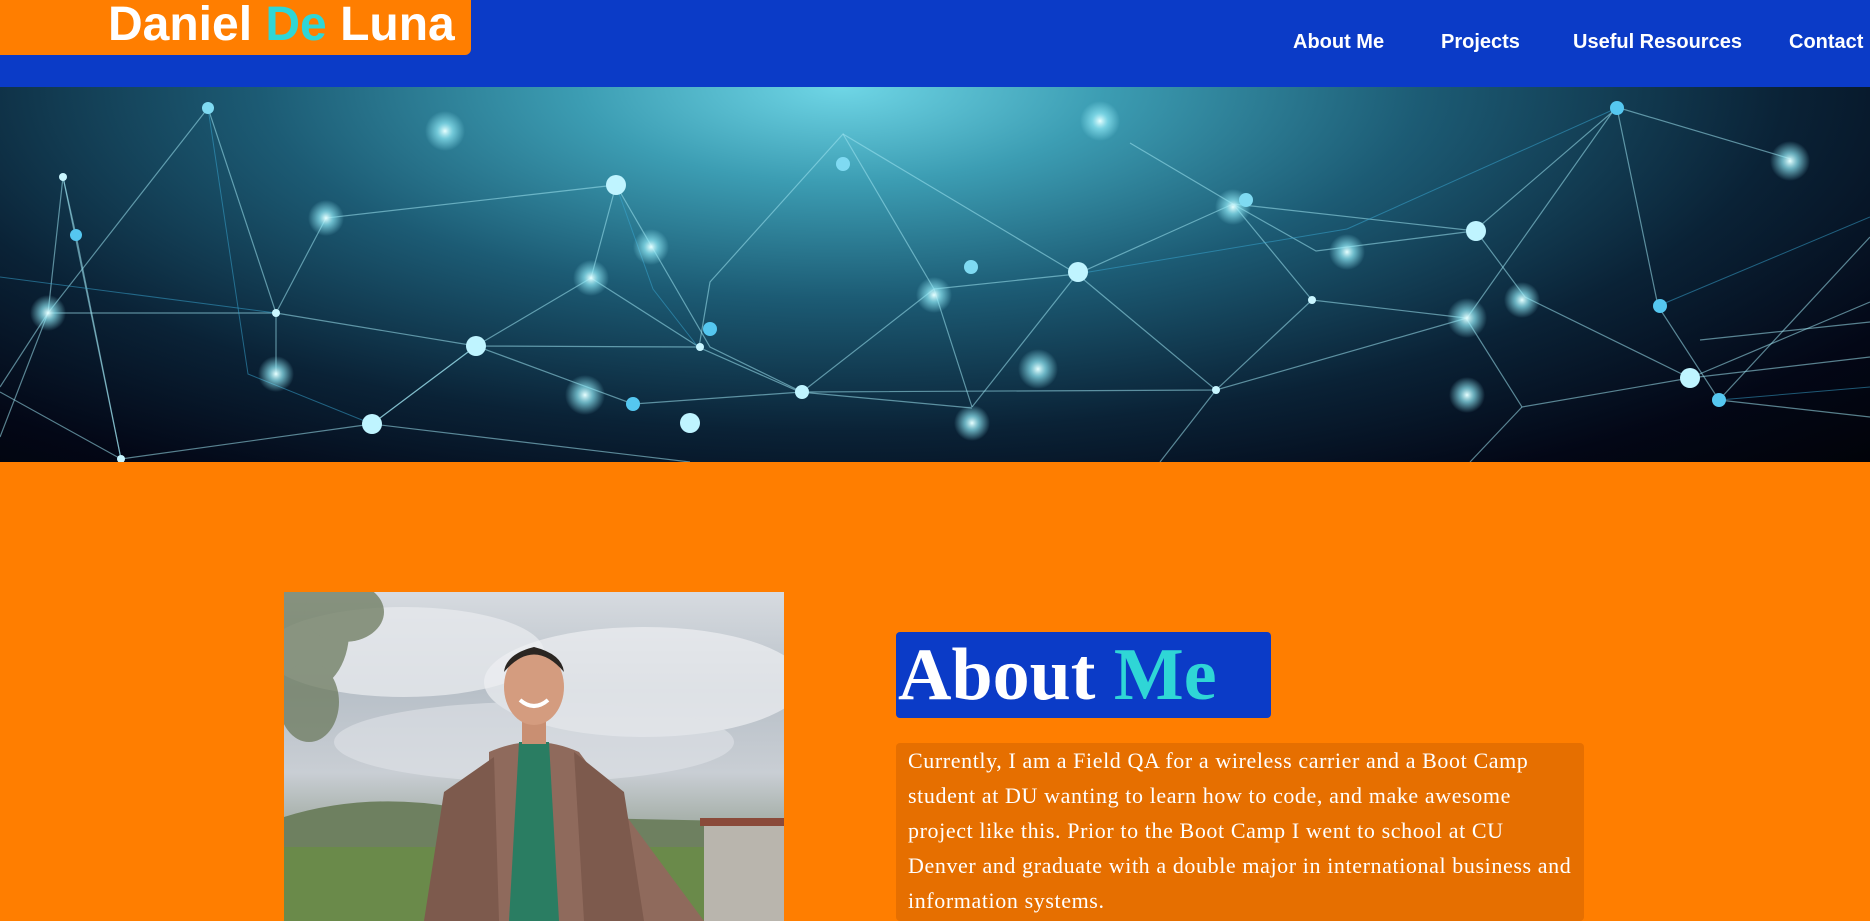 The height and width of the screenshot is (921, 1870). Describe the element at coordinates (997, 675) in the screenshot. I see `about-heading-main: About` at that location.